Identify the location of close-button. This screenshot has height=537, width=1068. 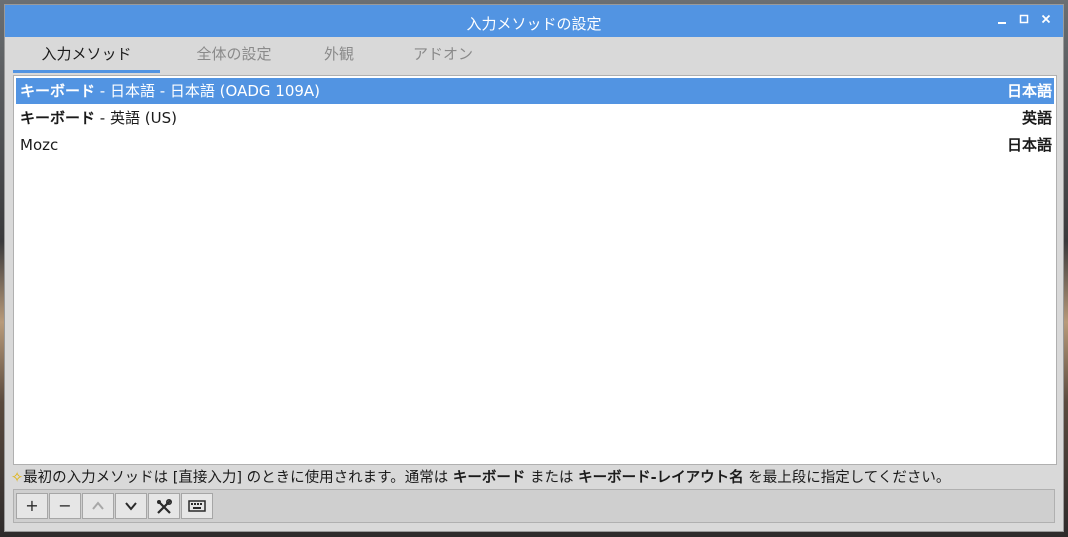
(1046, 21).